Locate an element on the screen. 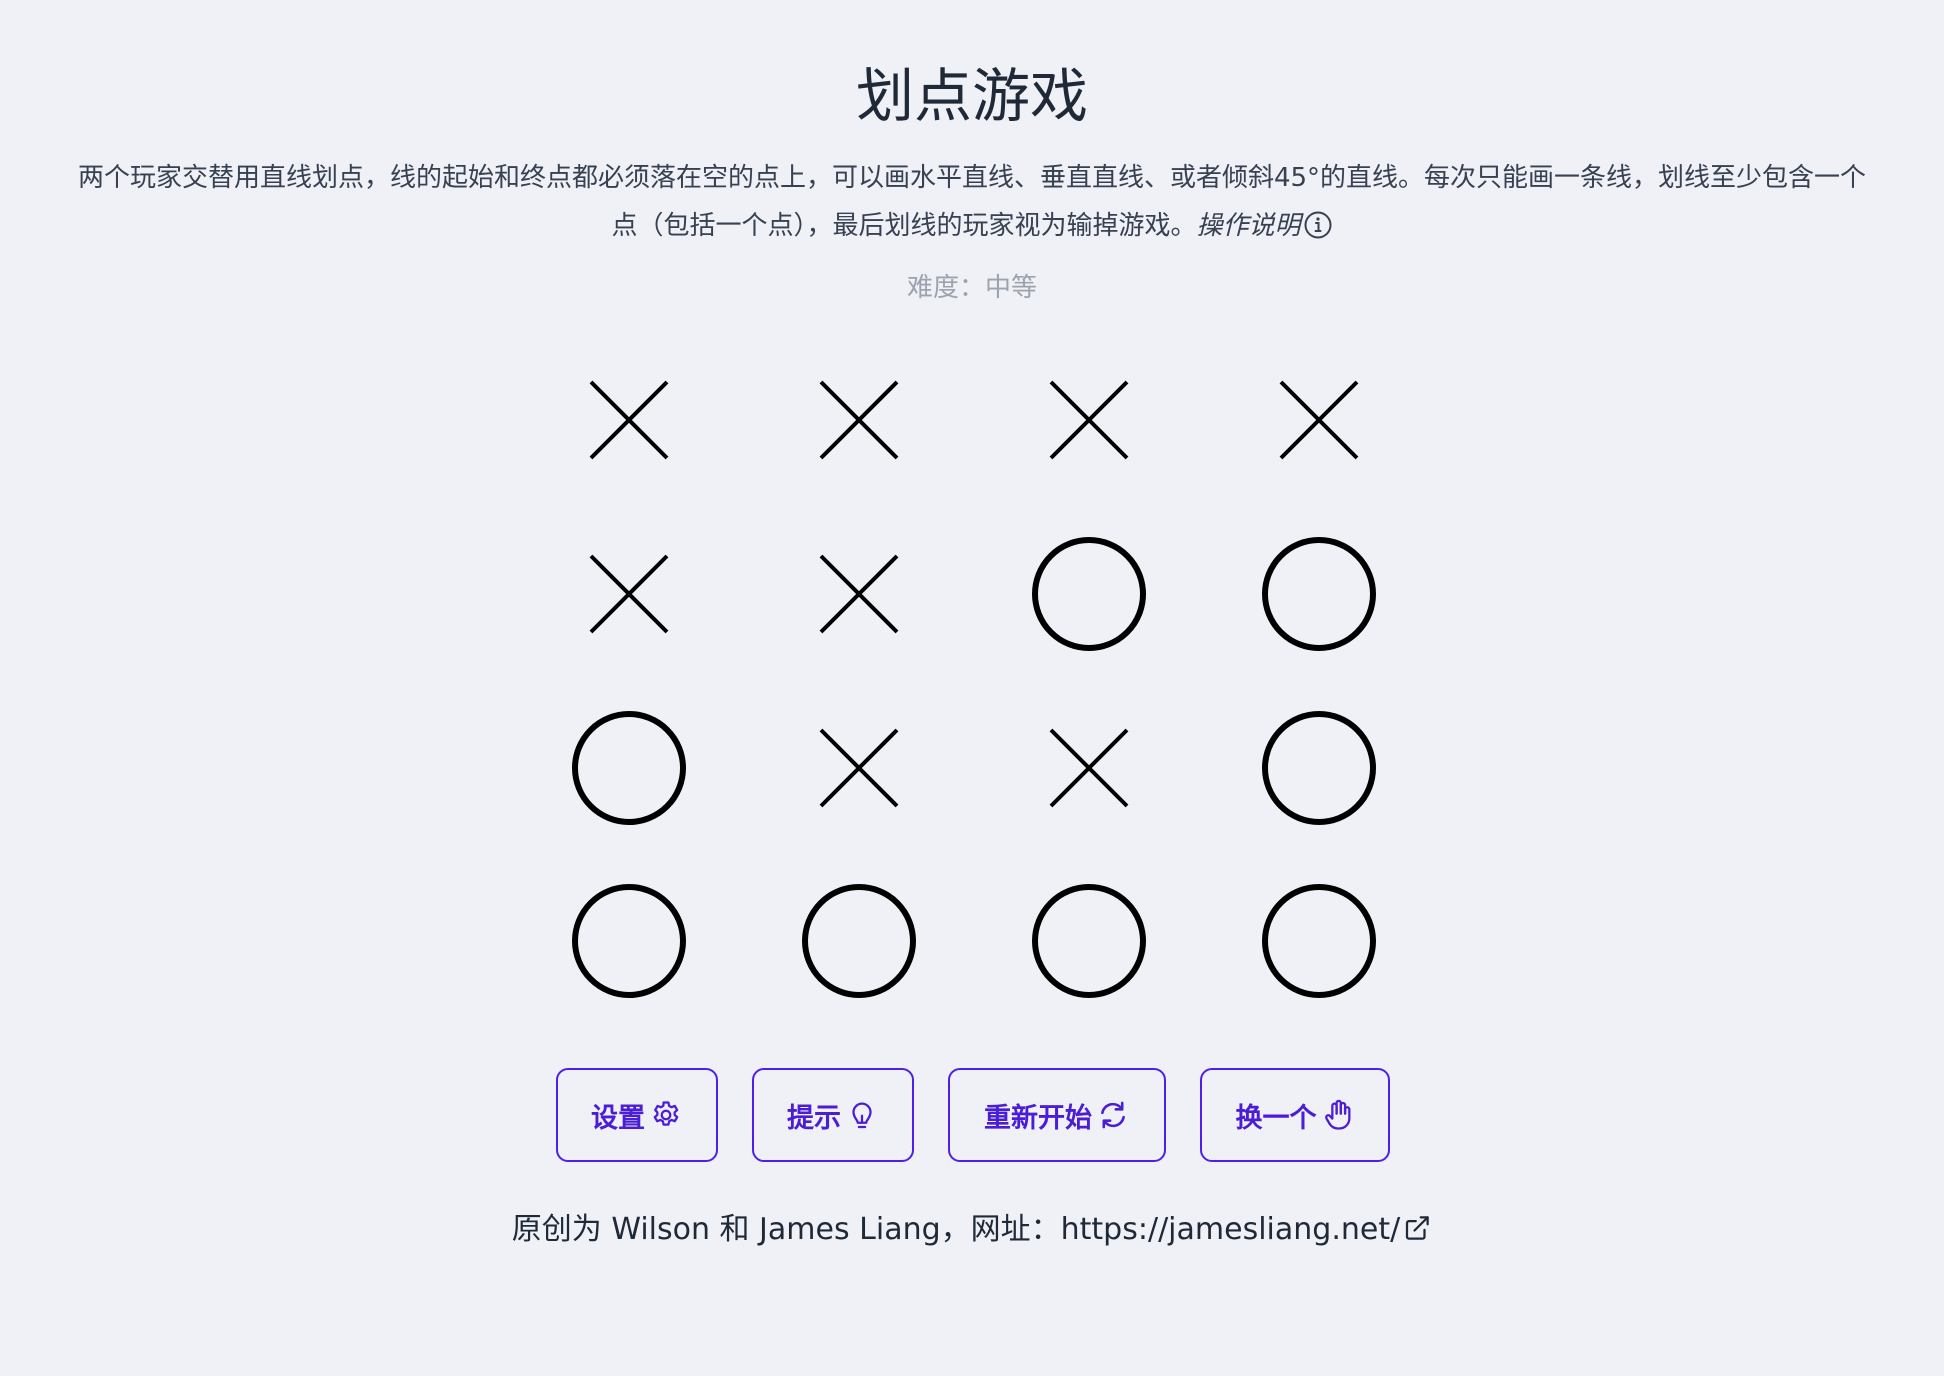 This screenshot has height=1376, width=1944. website-link: https://jamesliang.net/ is located at coordinates (1247, 1229).